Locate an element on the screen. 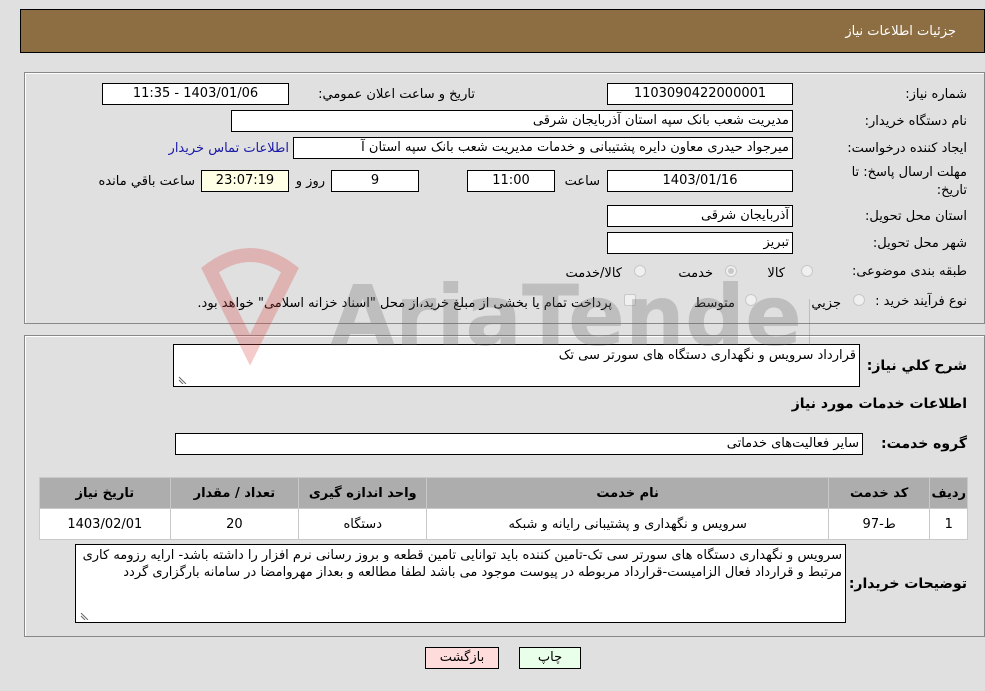 The height and width of the screenshot is (691, 985). category-label: طبقه بندی موضوعی: is located at coordinates (909, 271).